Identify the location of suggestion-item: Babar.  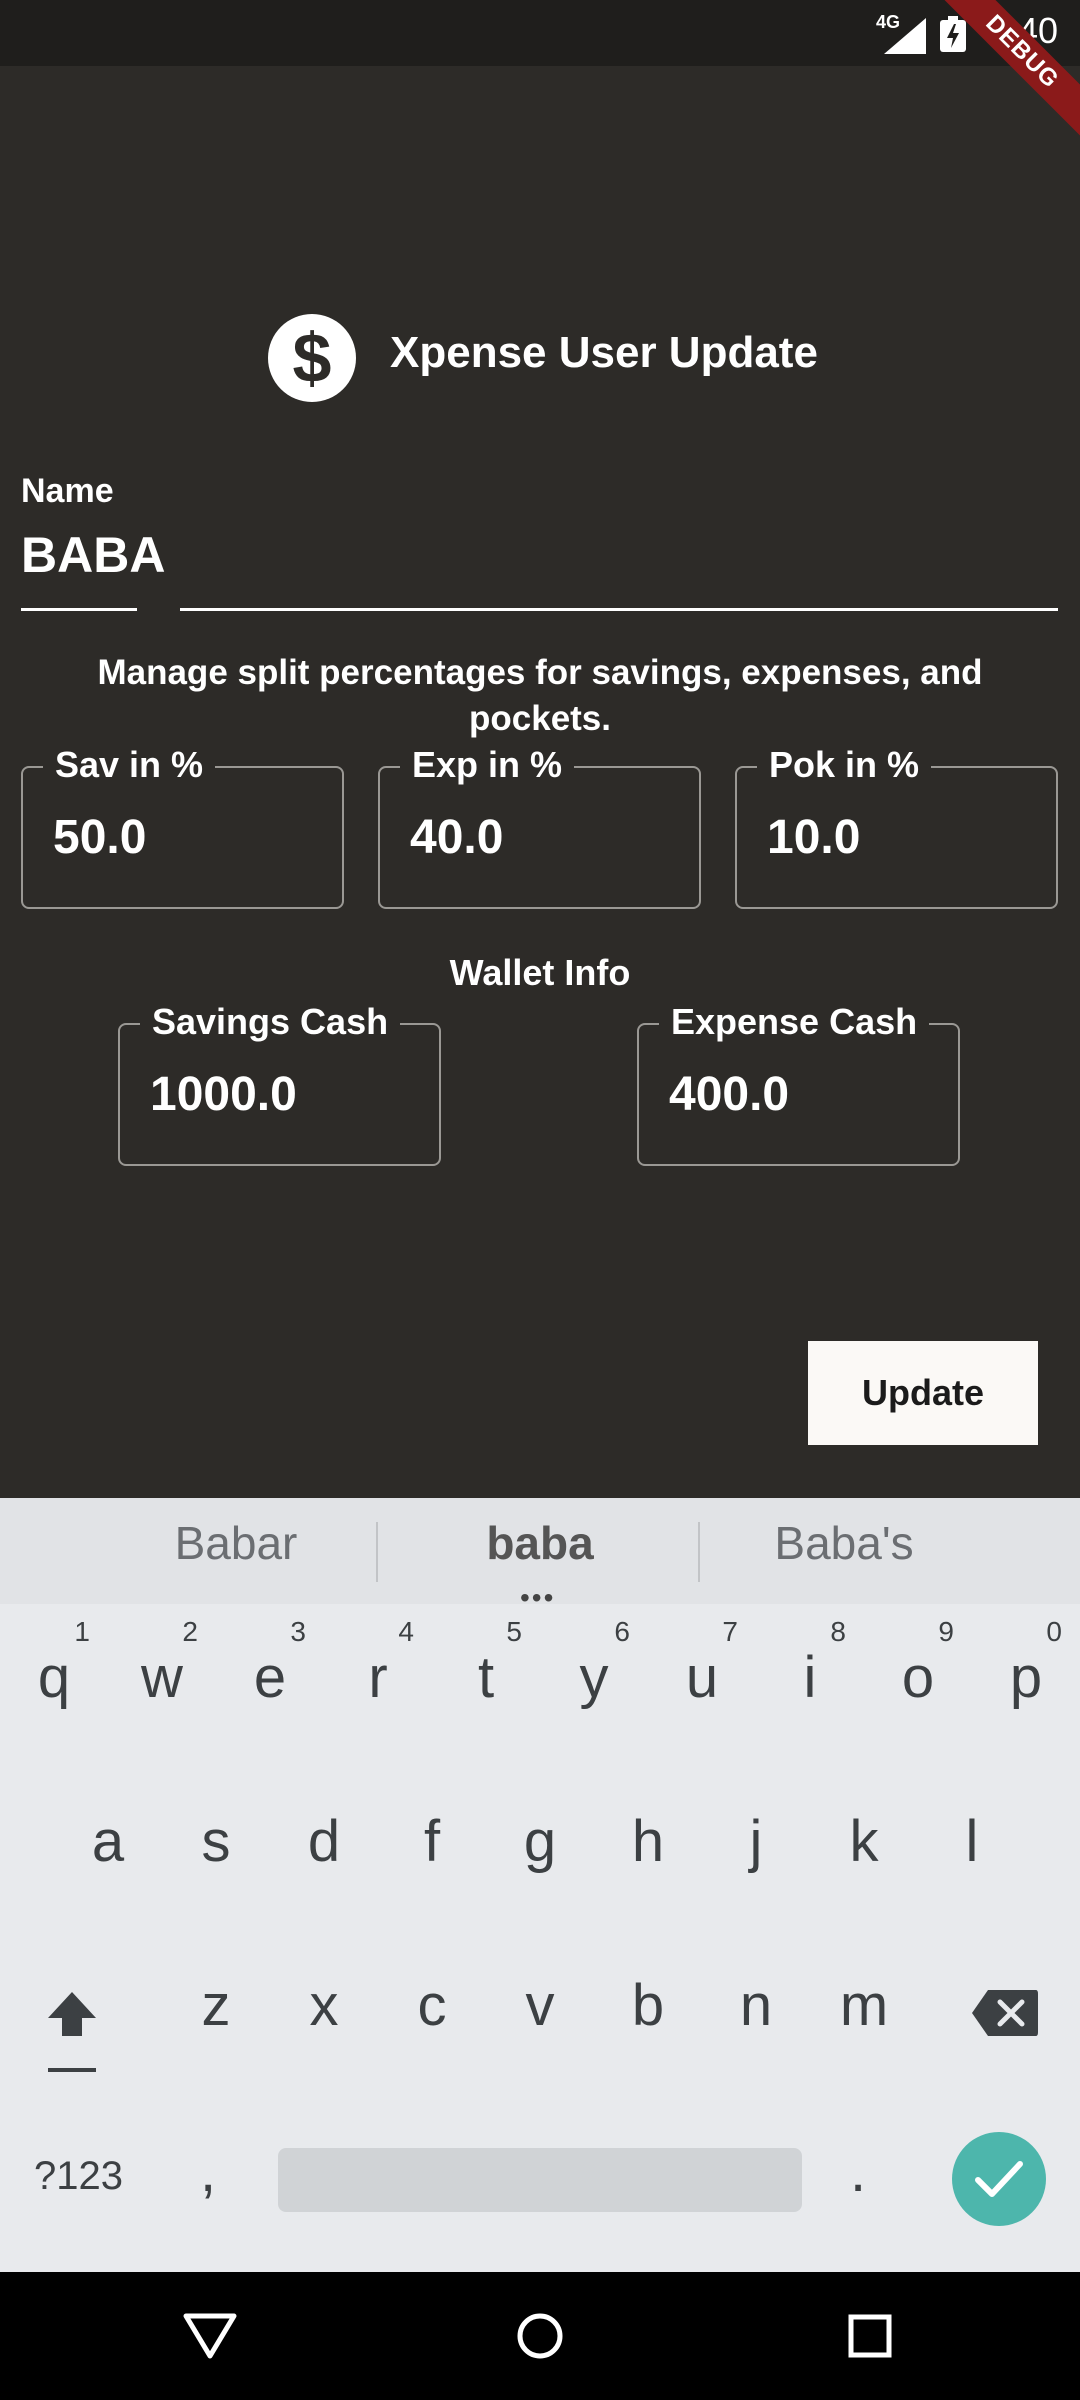
(236, 1543).